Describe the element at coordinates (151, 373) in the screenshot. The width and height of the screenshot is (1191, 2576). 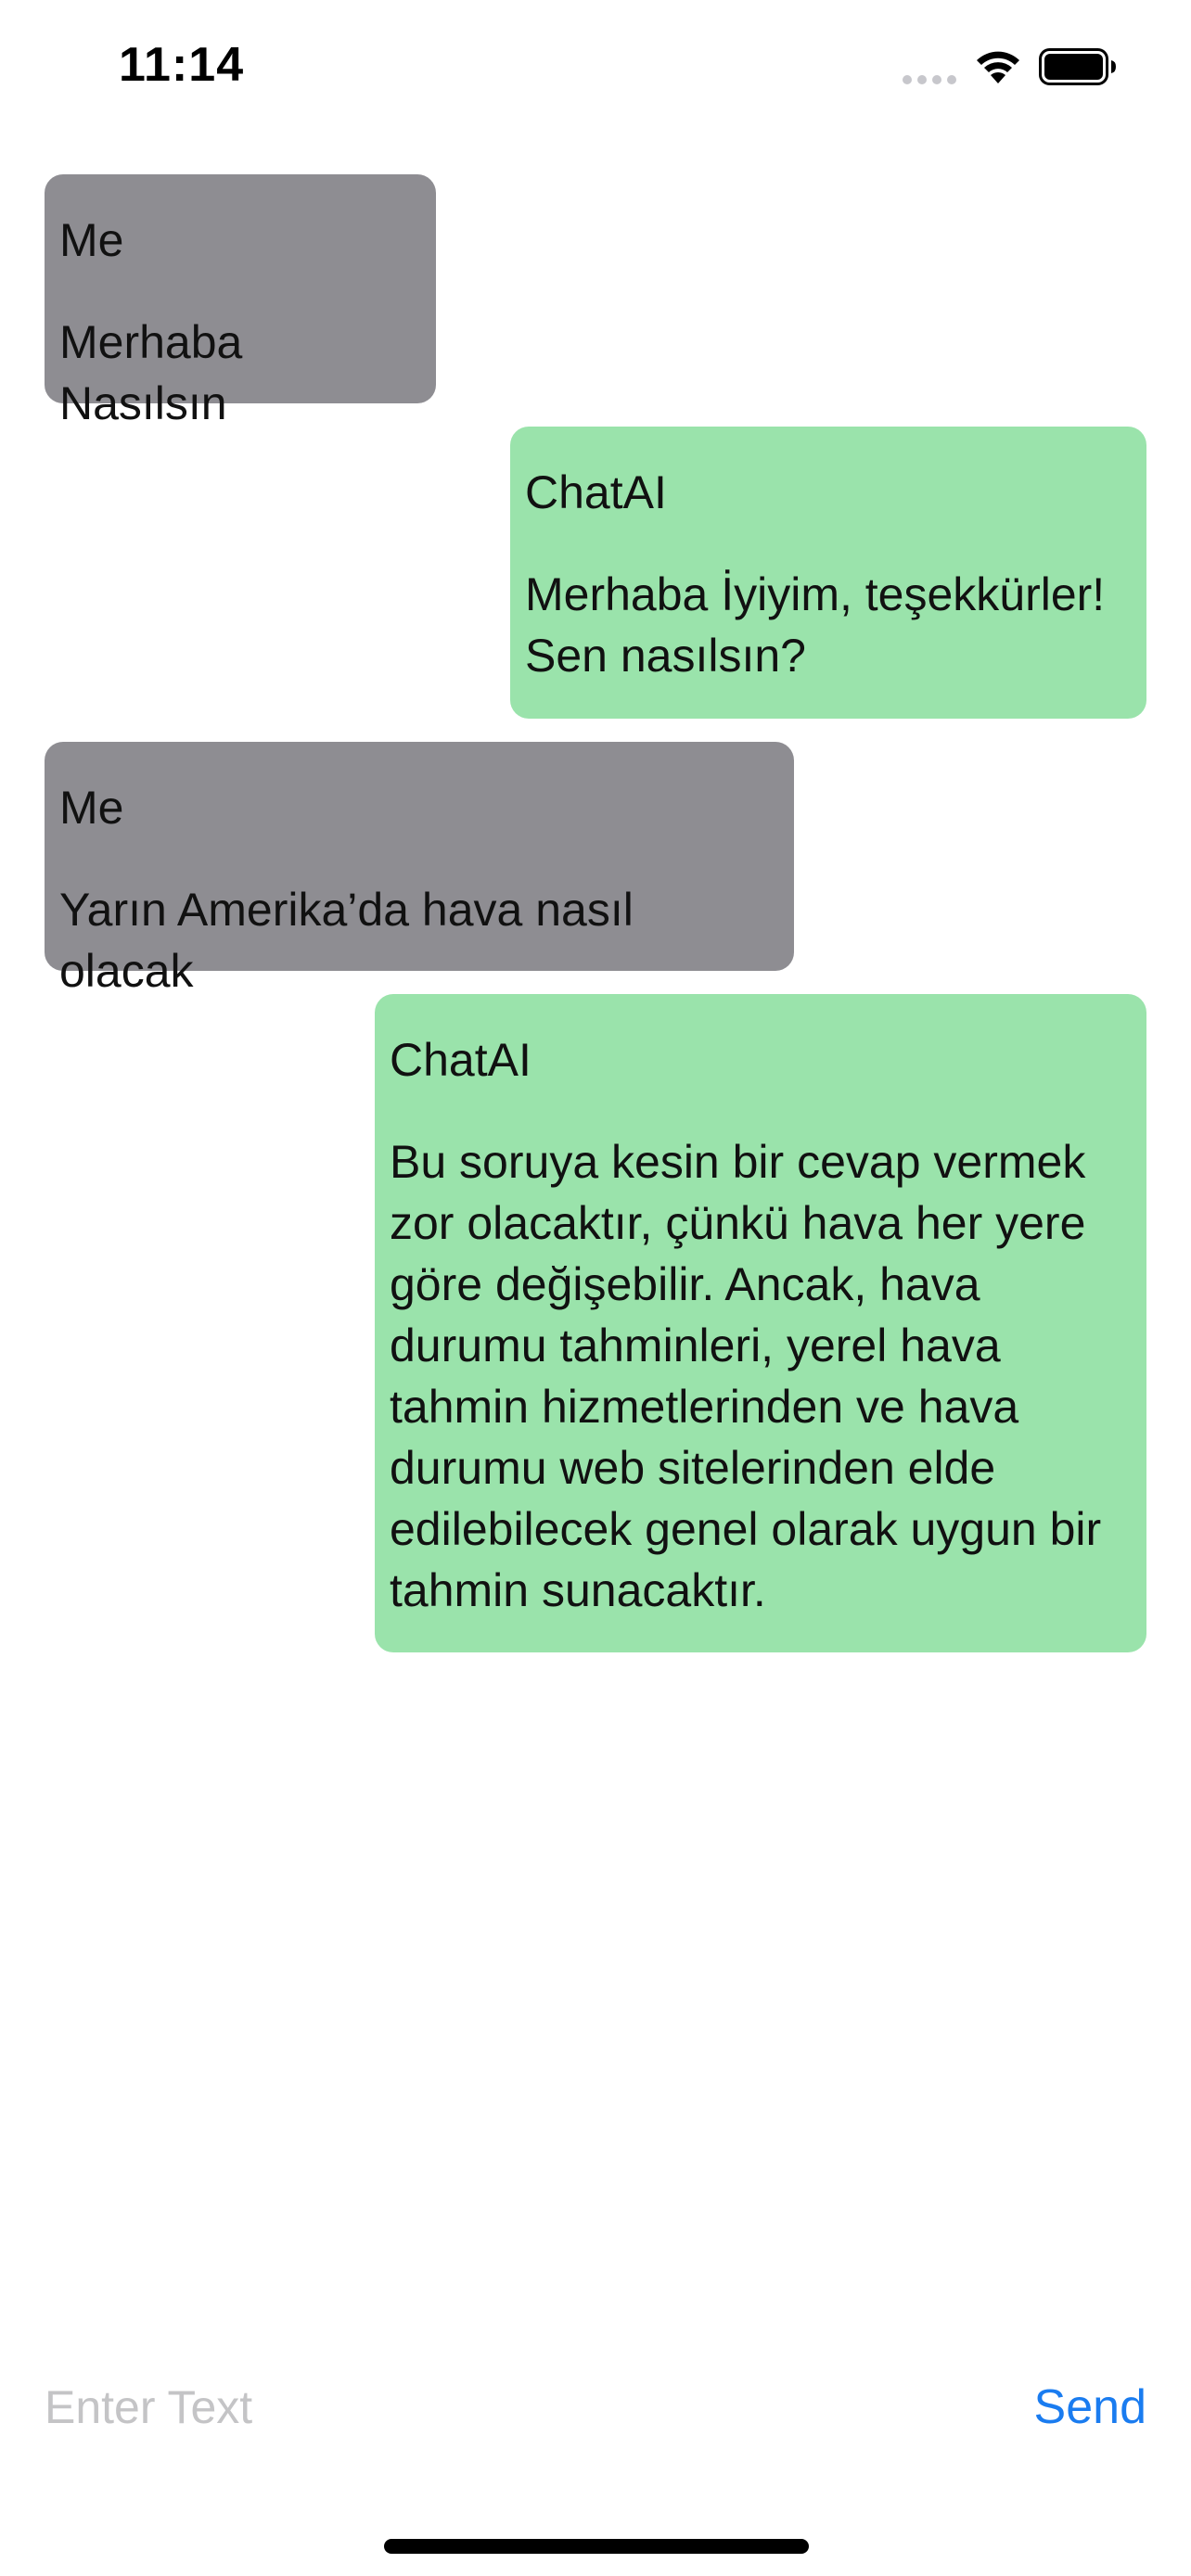
I see `message-text: Merhaba Nasılsın` at that location.